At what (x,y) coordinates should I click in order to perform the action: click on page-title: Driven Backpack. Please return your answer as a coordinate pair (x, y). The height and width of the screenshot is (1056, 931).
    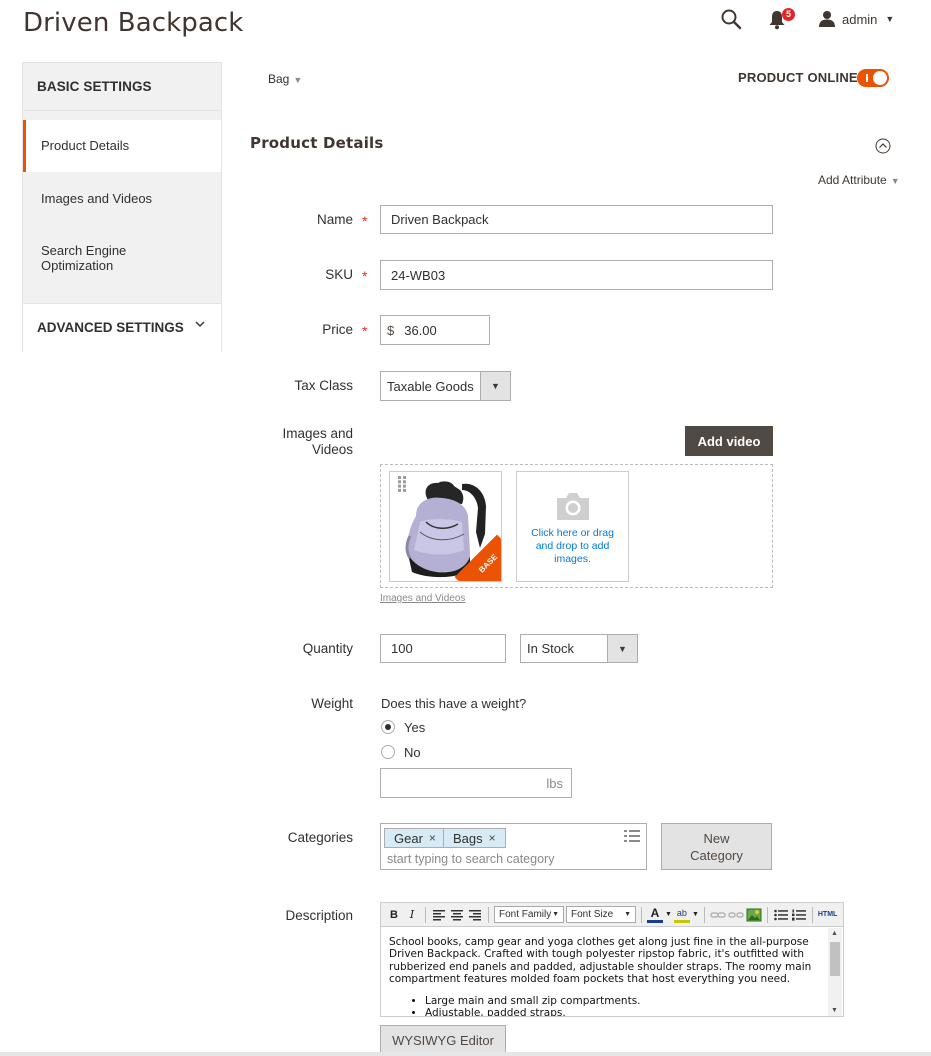
    Looking at the image, I should click on (133, 23).